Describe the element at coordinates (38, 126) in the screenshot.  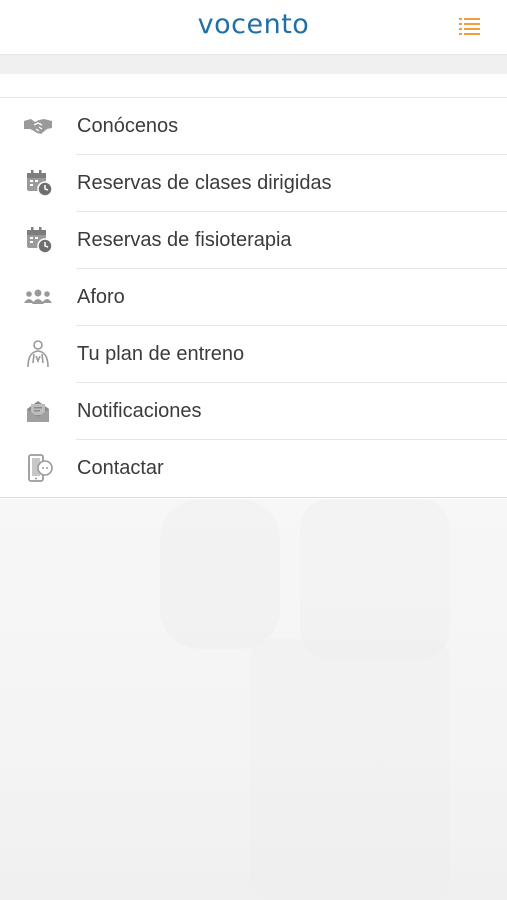
I see `handshake-icon` at that location.